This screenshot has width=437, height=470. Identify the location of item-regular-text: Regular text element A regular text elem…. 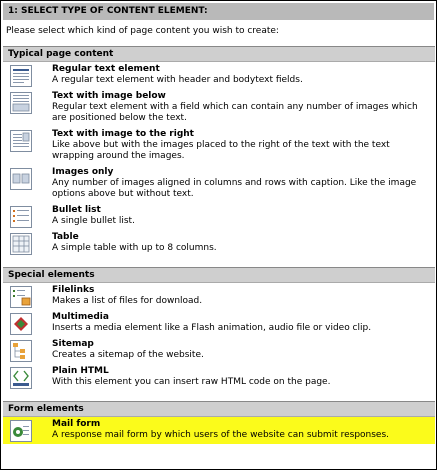
(219, 75).